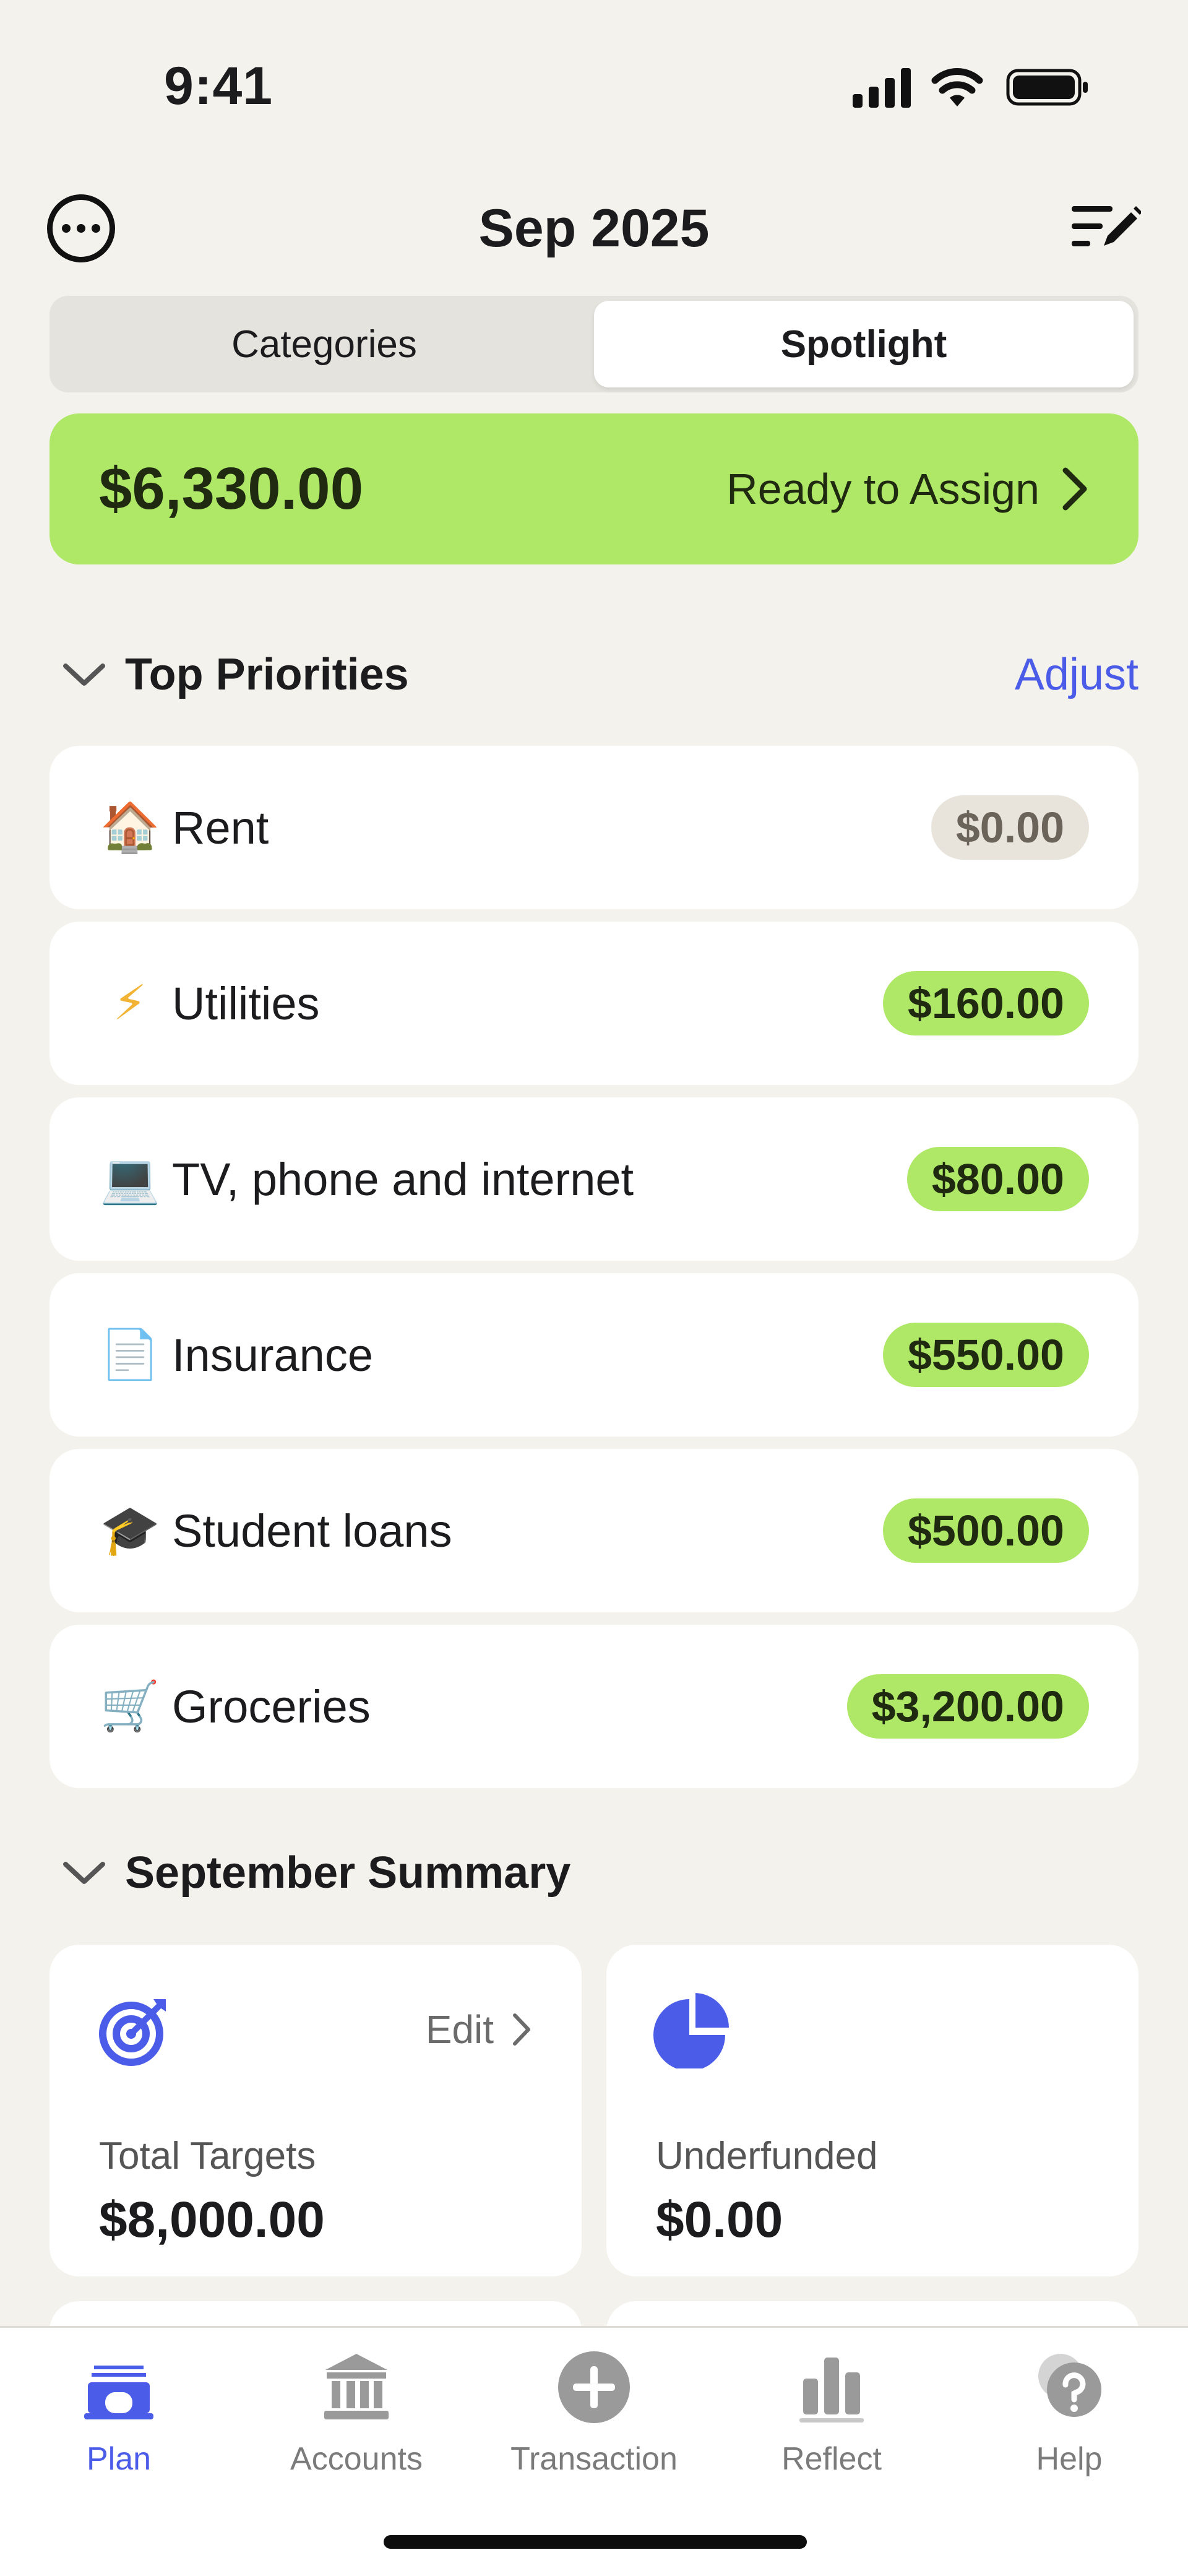  I want to click on total-targets-card: Edit Total Targets $8,000.00, so click(316, 2110).